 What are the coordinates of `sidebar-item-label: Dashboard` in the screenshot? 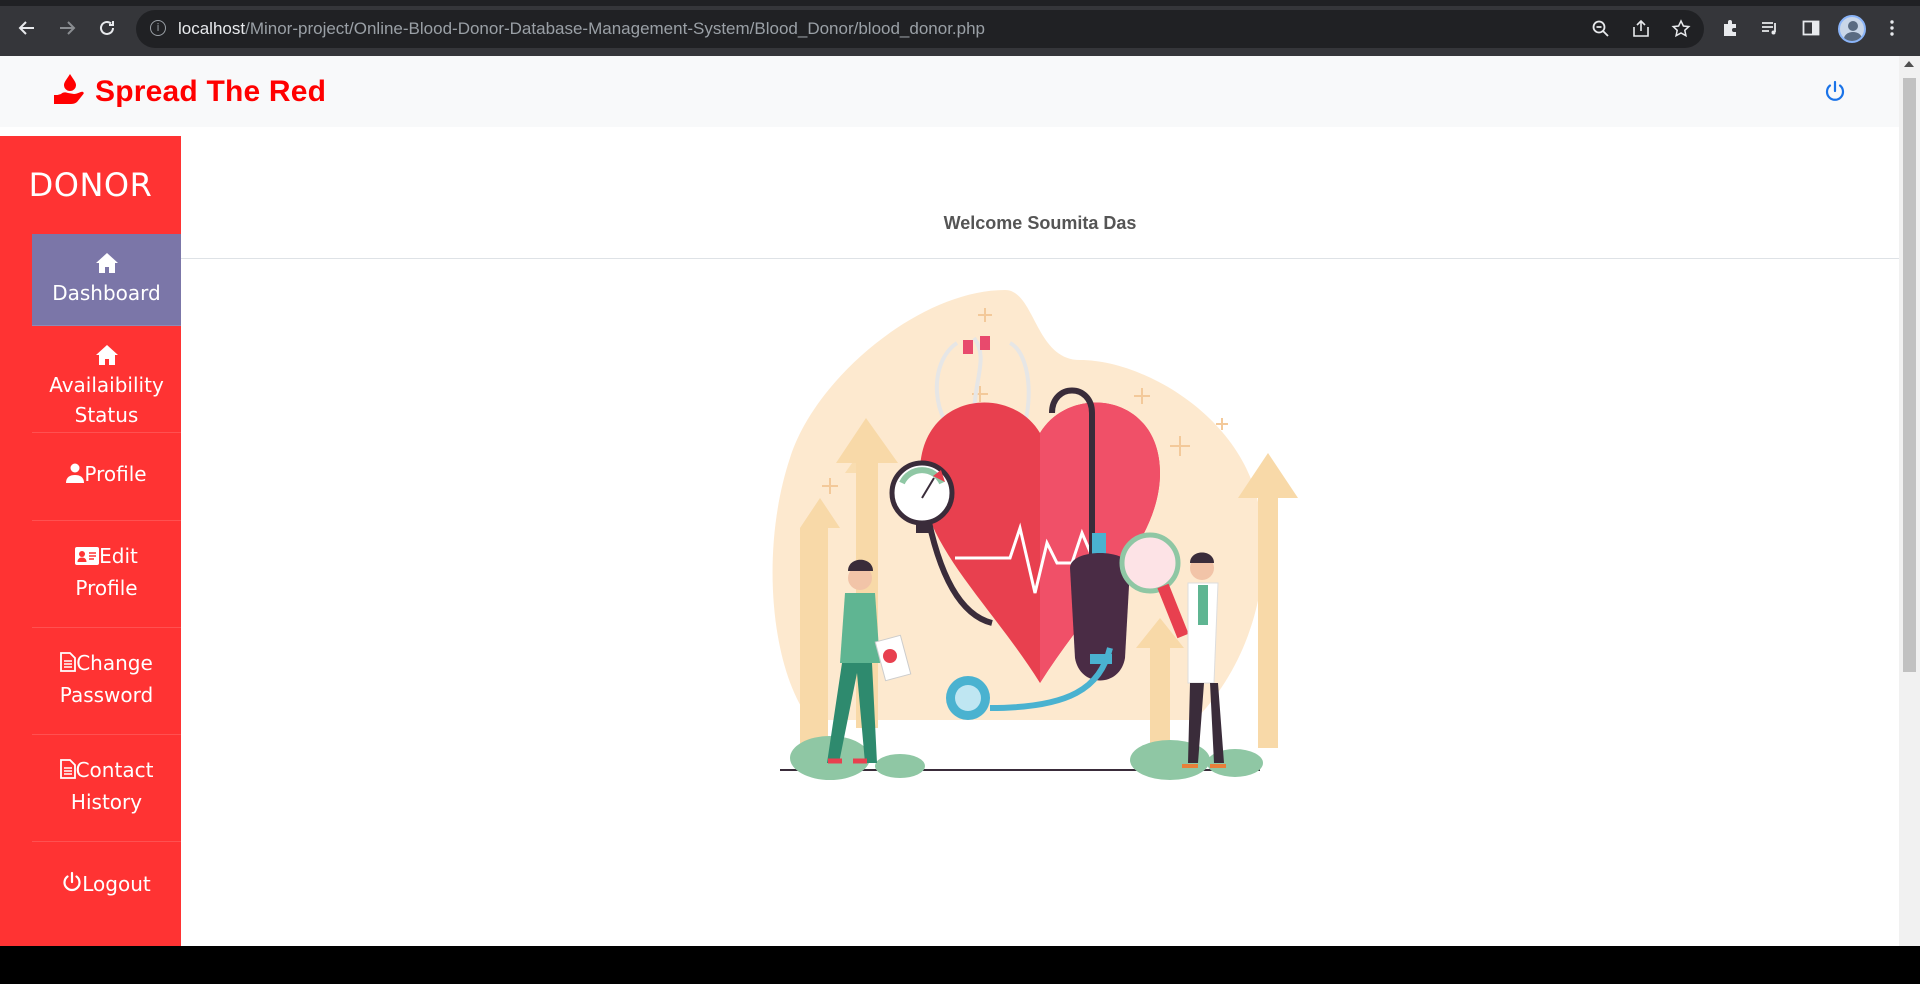 It's located at (106, 293).